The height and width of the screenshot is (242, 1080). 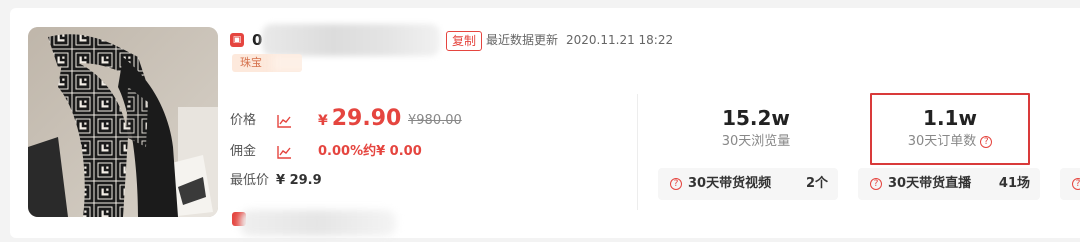 What do you see at coordinates (756, 118) in the screenshot?
I see `stat-views-value: 15.2w` at bounding box center [756, 118].